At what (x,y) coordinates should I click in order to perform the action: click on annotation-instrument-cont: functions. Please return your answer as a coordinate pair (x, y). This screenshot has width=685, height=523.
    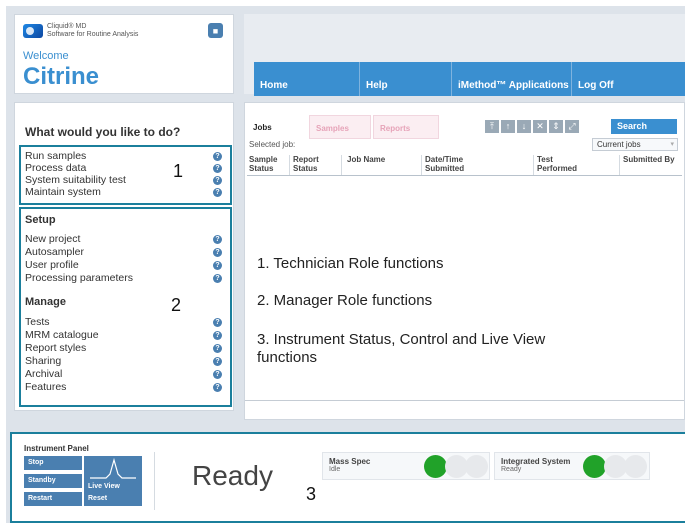
    Looking at the image, I should click on (287, 357).